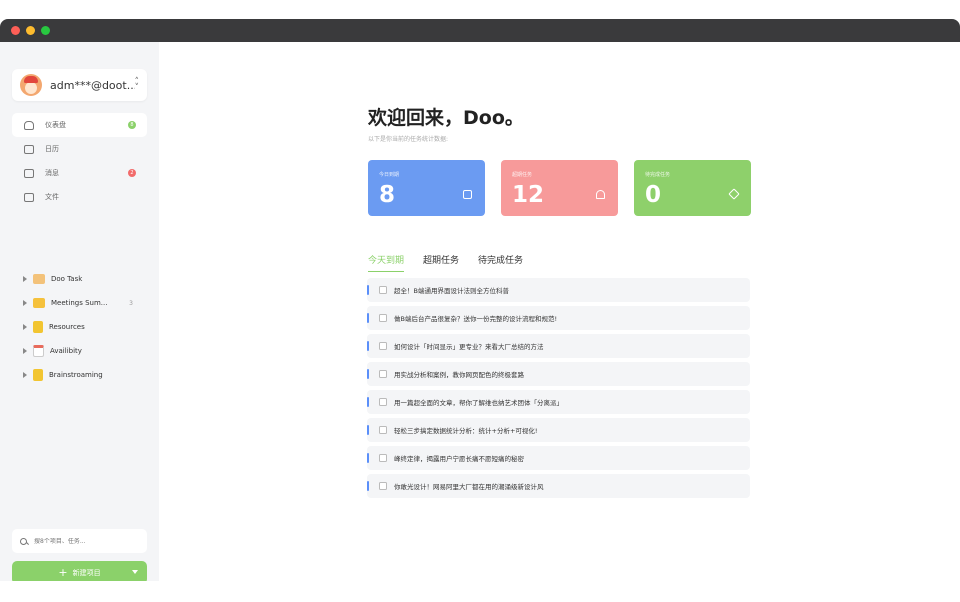 The height and width of the screenshot is (602, 960). Describe the element at coordinates (84, 541) in the screenshot. I see `search-input` at that location.